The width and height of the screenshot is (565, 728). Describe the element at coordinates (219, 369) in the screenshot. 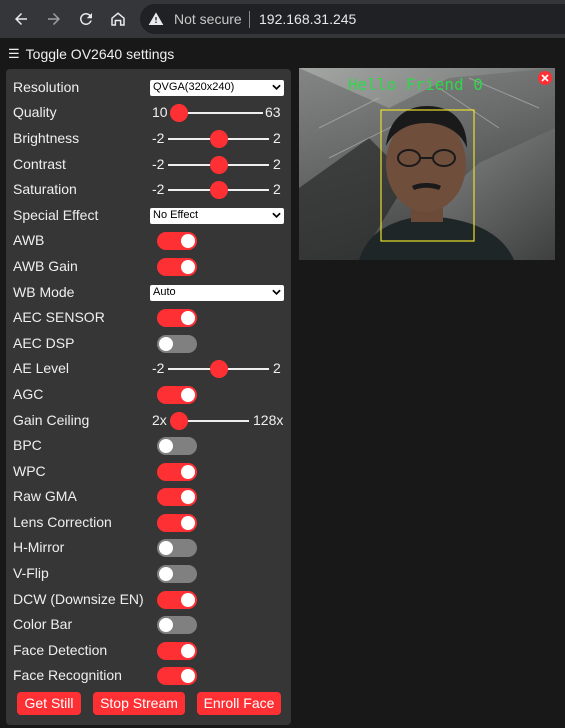

I see `ae-level-thumb` at that location.